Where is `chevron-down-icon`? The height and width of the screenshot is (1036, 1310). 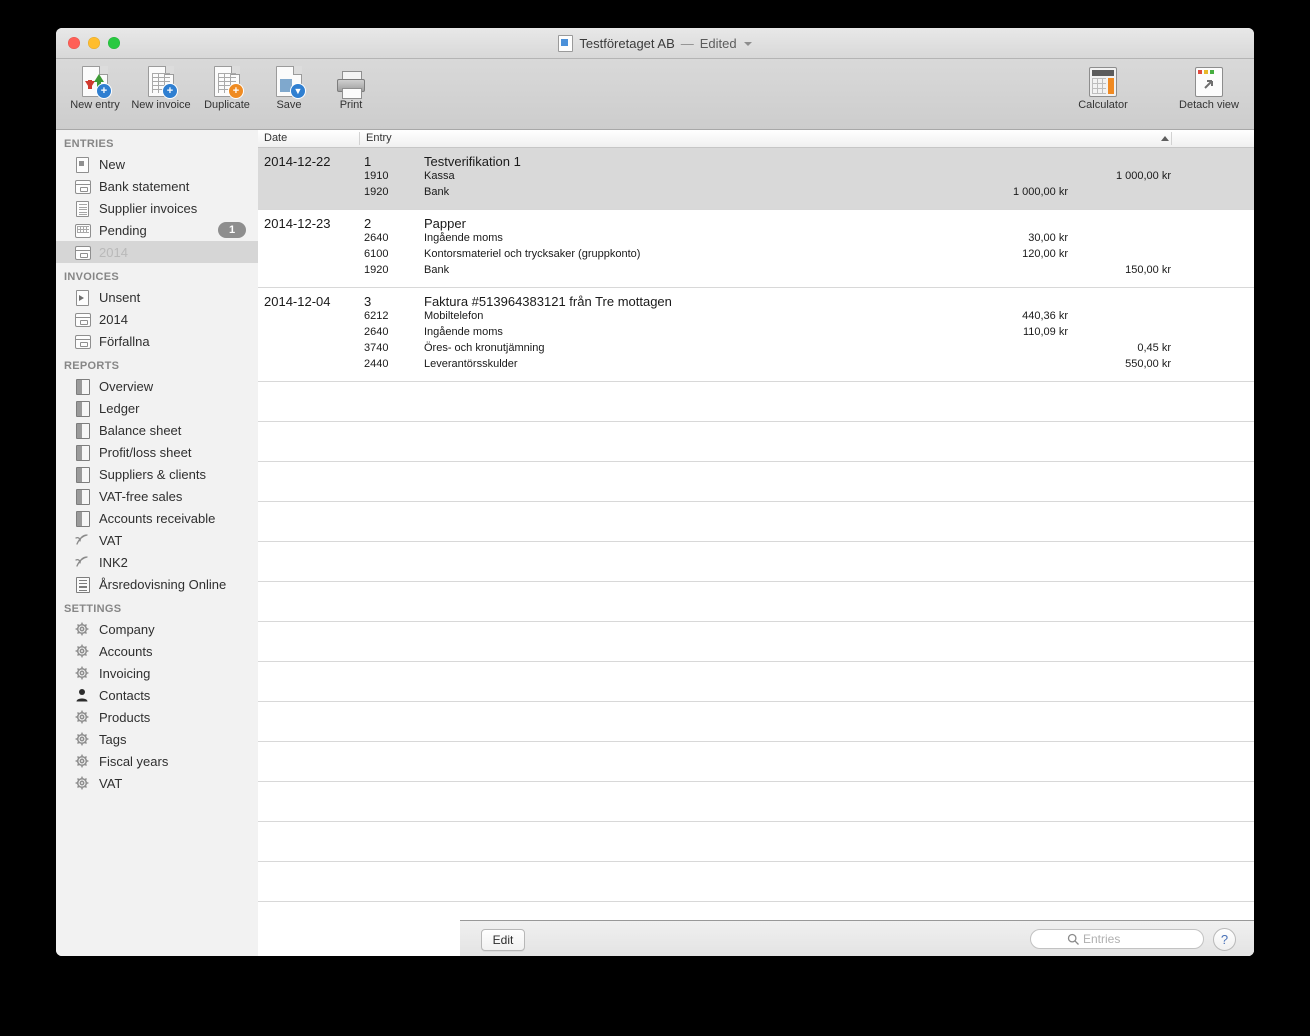
chevron-down-icon is located at coordinates (747, 44).